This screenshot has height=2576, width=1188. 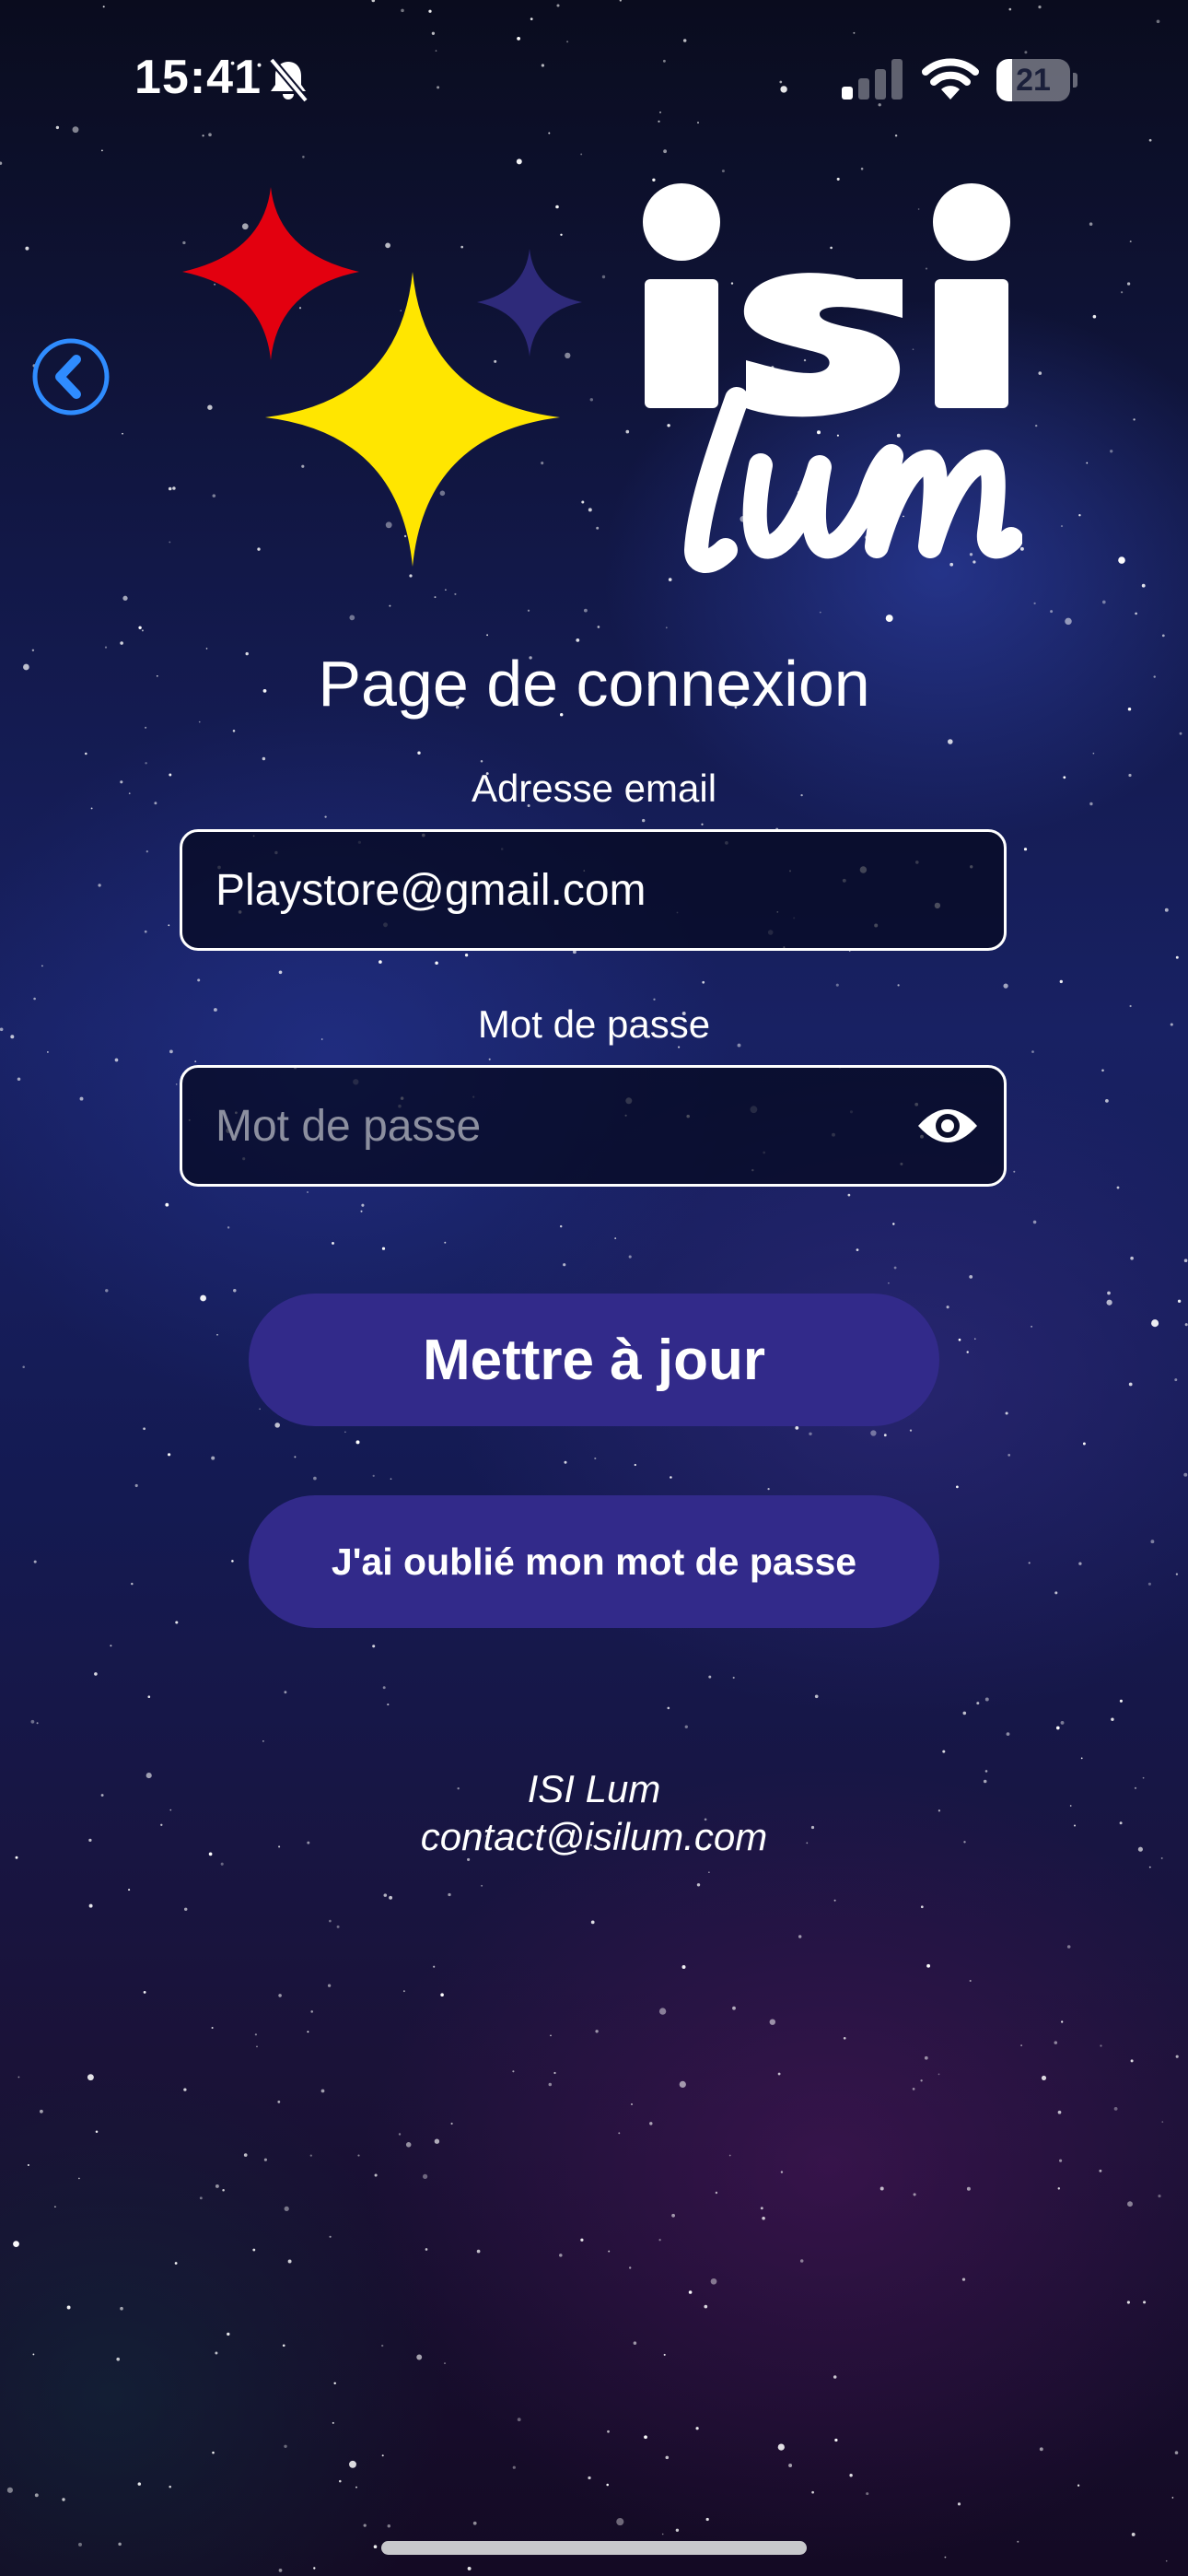 What do you see at coordinates (565, 890) in the screenshot?
I see `email-field` at bounding box center [565, 890].